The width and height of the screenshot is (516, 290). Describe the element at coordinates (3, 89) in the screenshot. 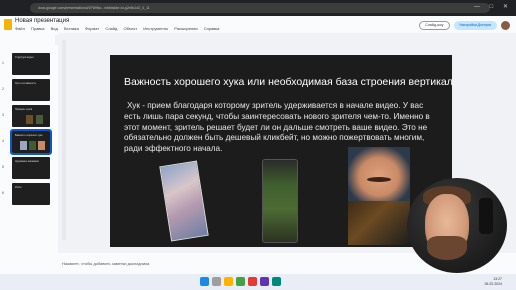

I see `slide-number: 2` at that location.